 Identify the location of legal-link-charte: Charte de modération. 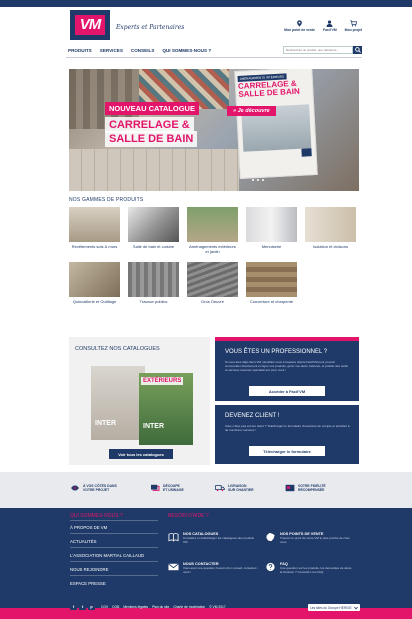
(189, 607).